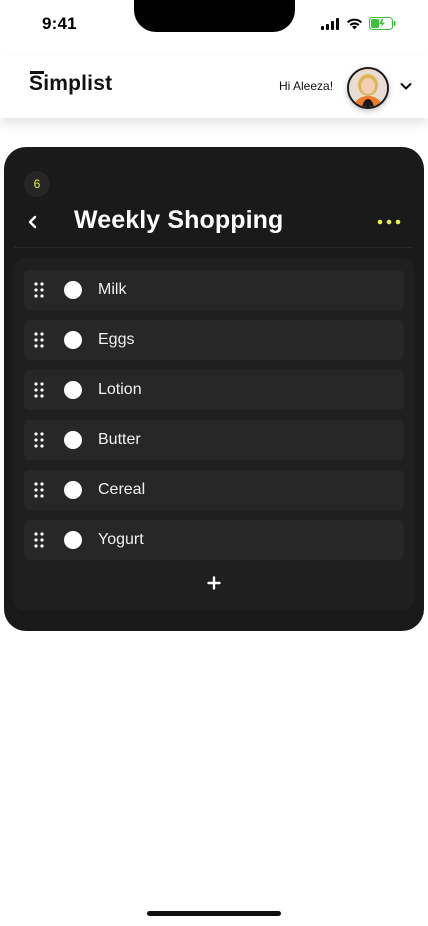 This screenshot has height=926, width=428. What do you see at coordinates (214, 87) in the screenshot?
I see `app-header: Simplist Hi Aleeza!` at bounding box center [214, 87].